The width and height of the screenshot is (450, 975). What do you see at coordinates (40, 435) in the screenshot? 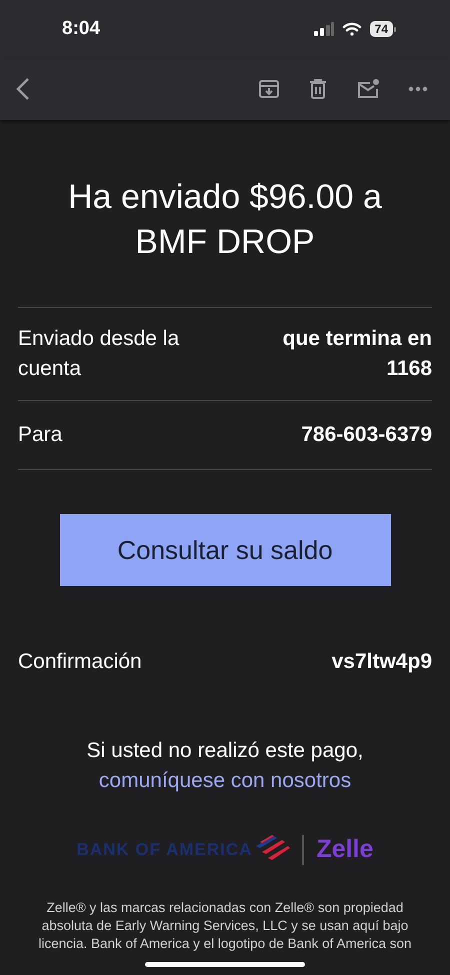
I see `detail-label: Para` at bounding box center [40, 435].